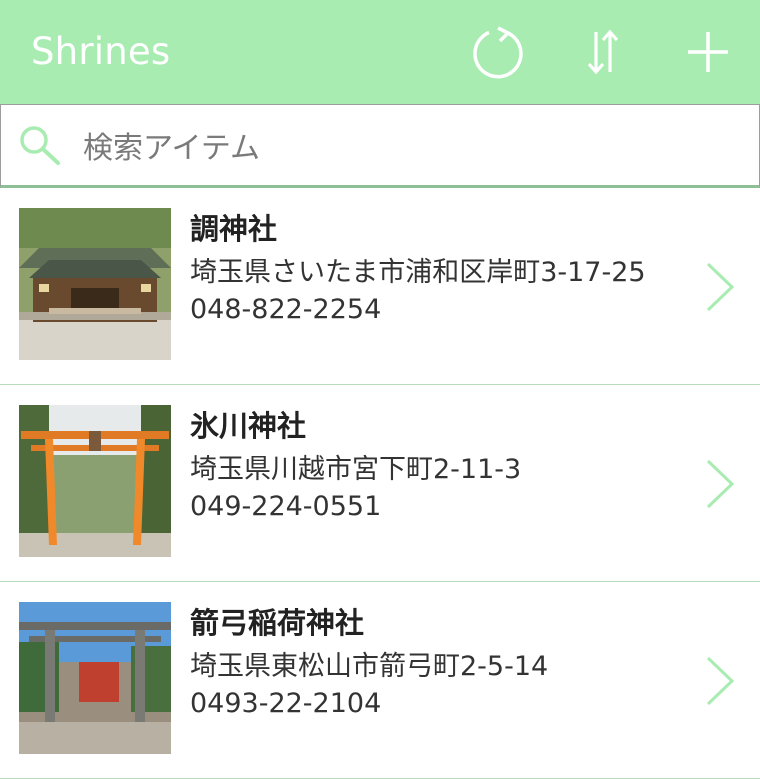  I want to click on search-input, so click(403, 148).